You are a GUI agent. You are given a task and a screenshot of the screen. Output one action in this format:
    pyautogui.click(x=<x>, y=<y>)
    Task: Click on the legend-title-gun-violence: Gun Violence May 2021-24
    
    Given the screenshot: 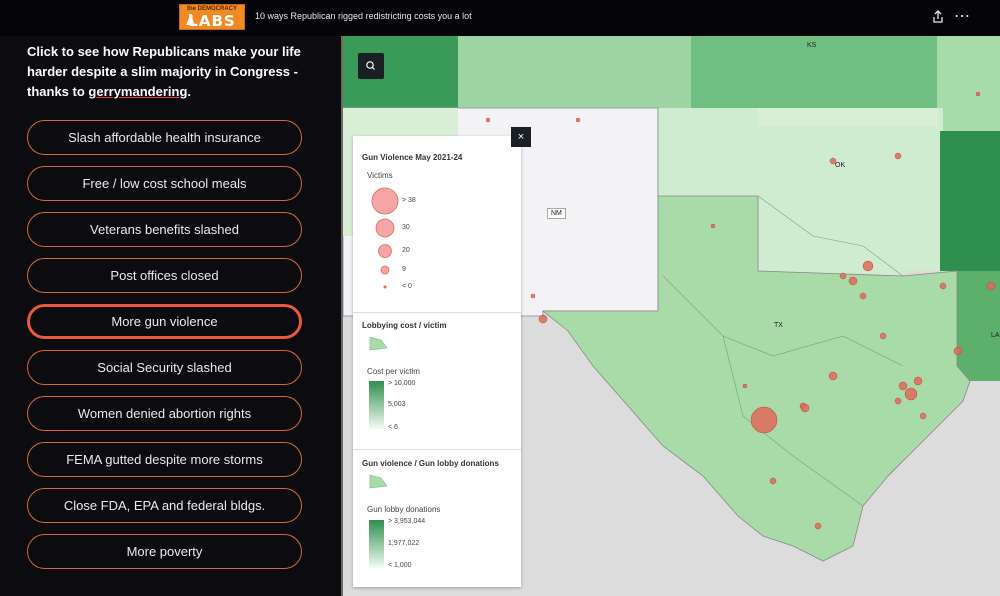 What is the action you would take?
    pyautogui.click(x=412, y=157)
    